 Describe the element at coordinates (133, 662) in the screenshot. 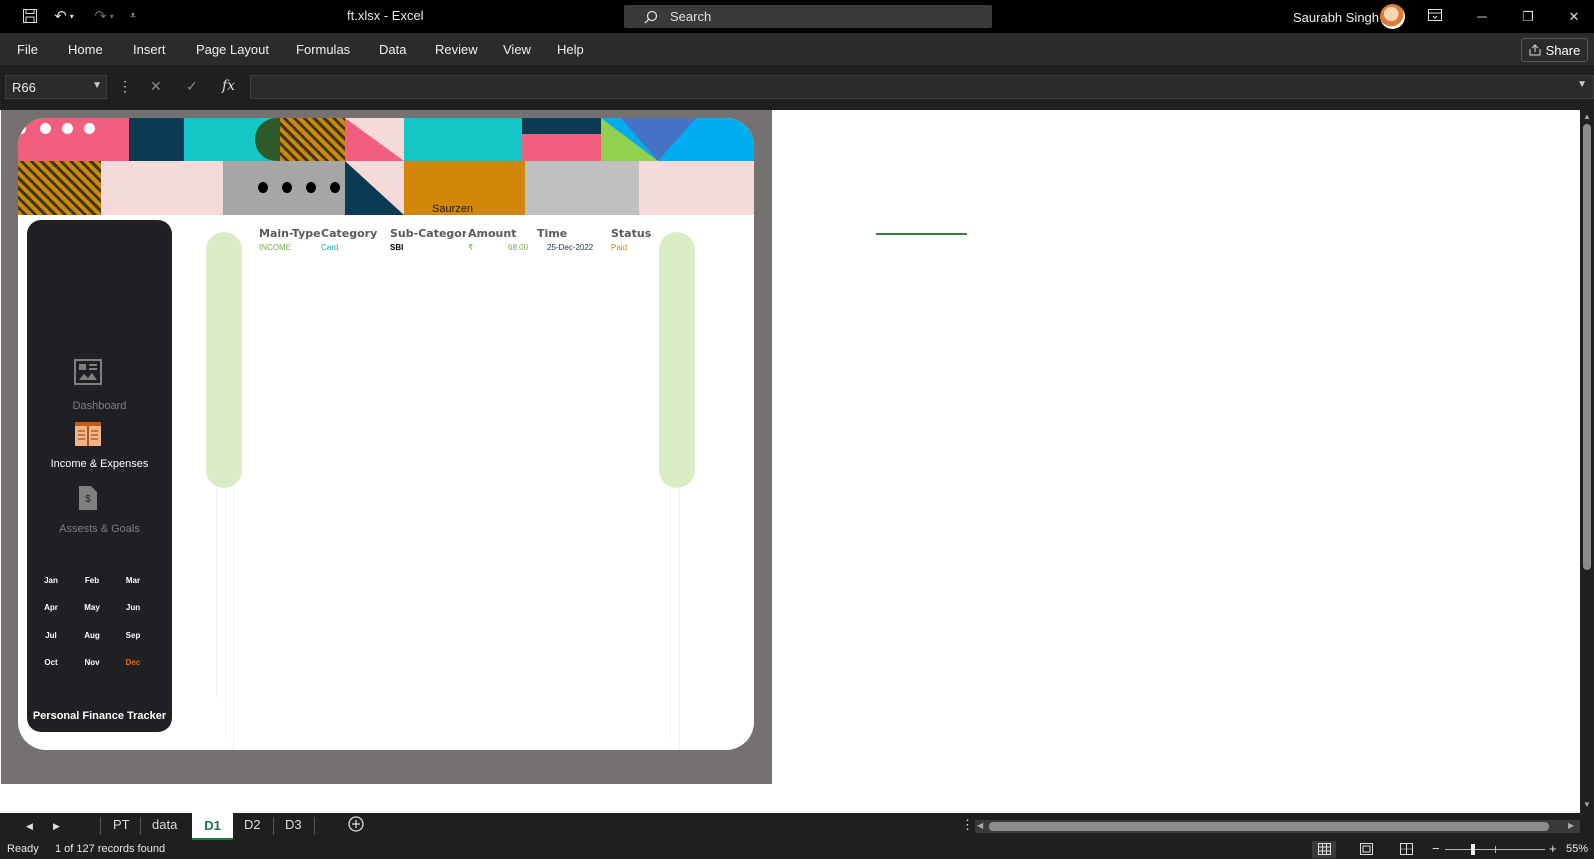

I see `month-dec: Dec` at that location.